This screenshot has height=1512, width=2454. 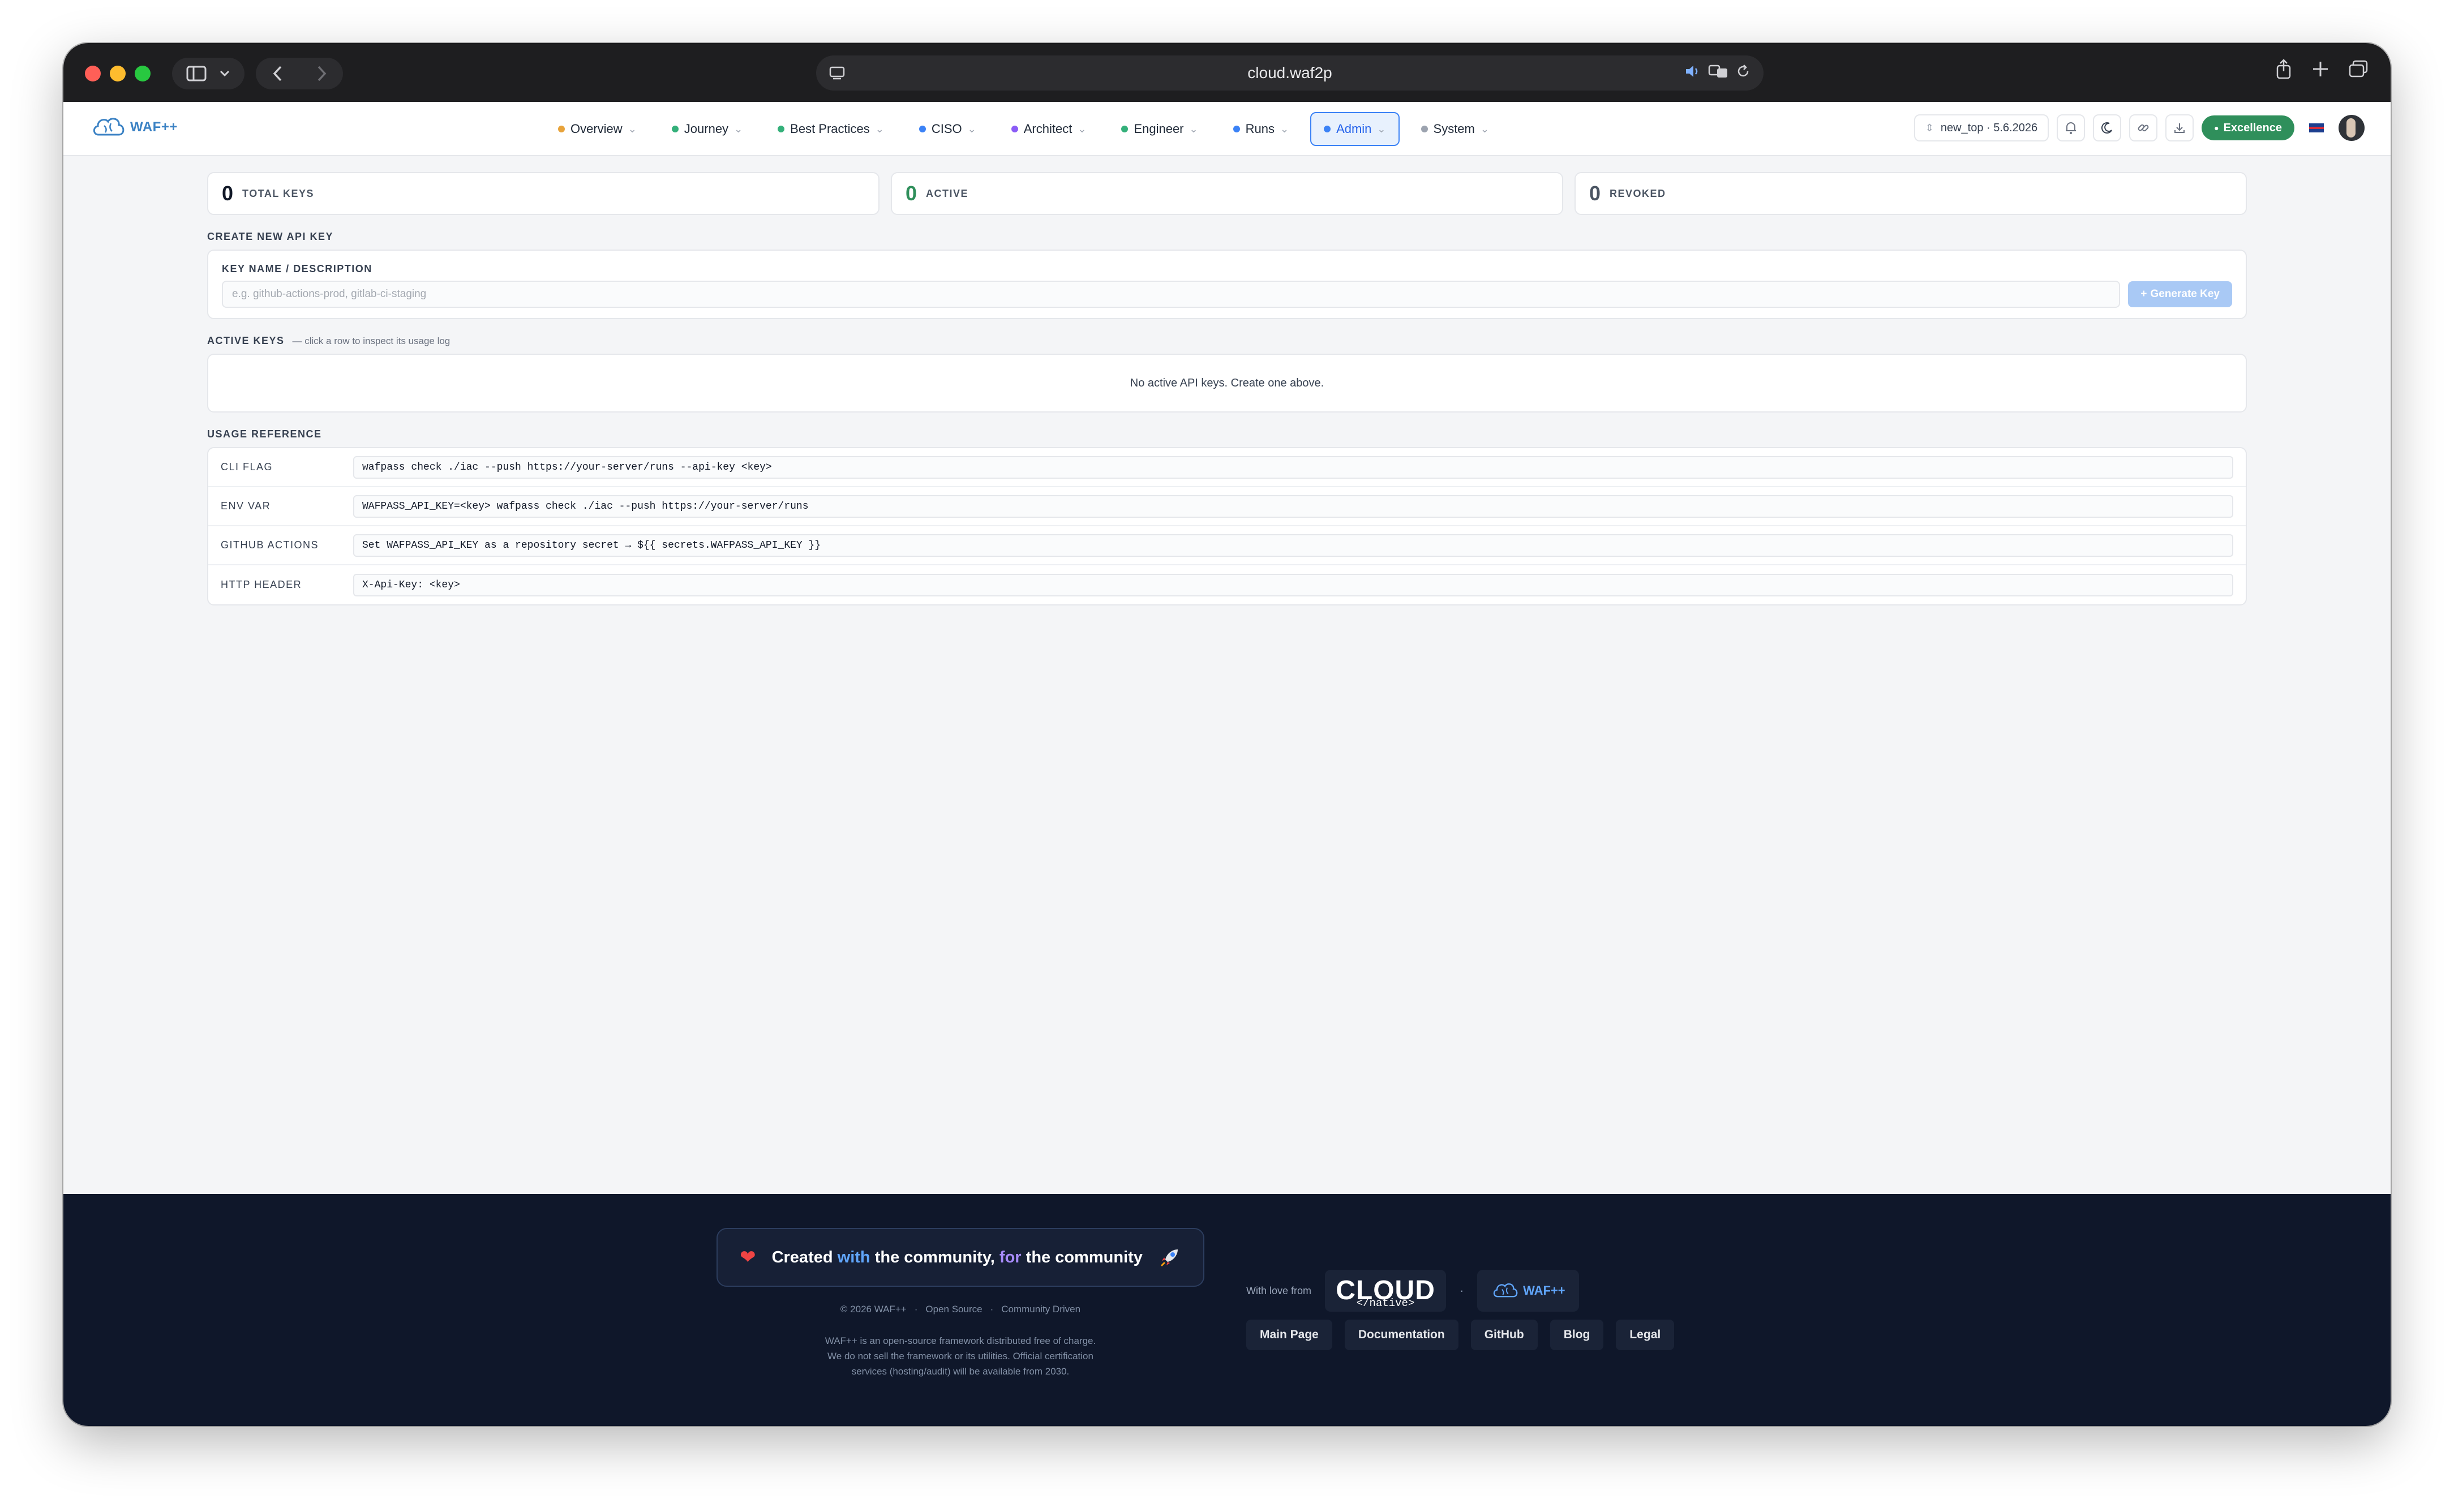 I want to click on generate-key-button: + Generate Key, so click(x=2180, y=294).